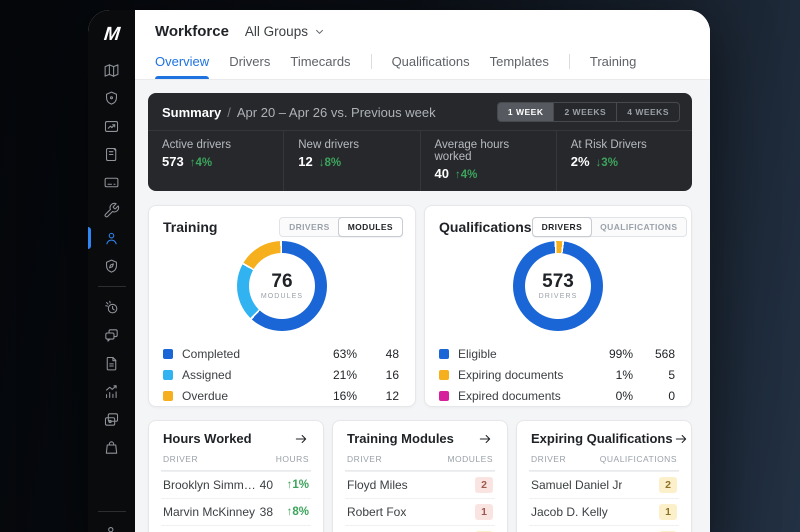 Image resolution: width=800 pixels, height=532 pixels. Describe the element at coordinates (647, 112) in the screenshot. I see `range-option-4-weeks: 4 WEEKS` at that location.